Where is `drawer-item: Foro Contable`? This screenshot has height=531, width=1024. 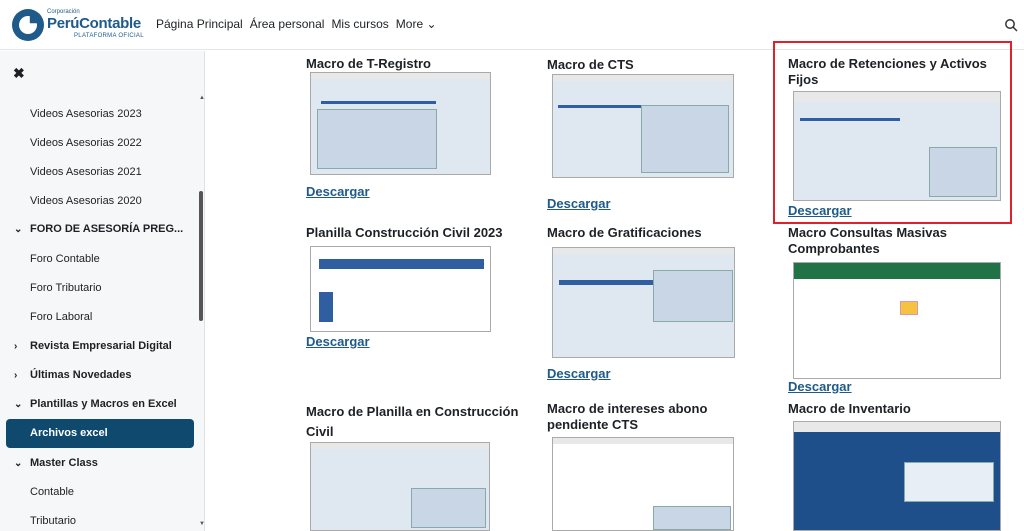 drawer-item: Foro Contable is located at coordinates (65, 259).